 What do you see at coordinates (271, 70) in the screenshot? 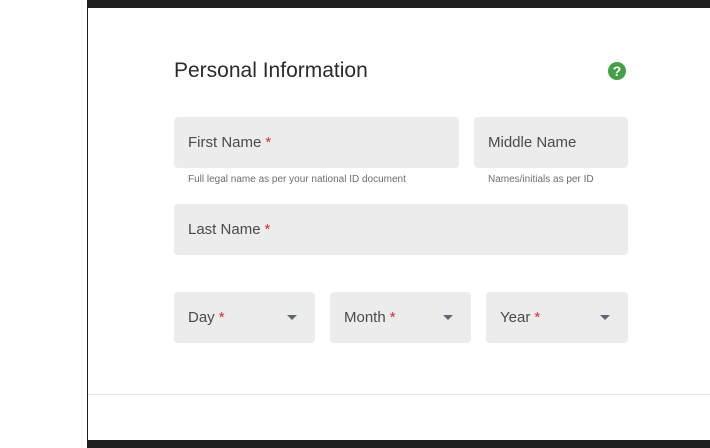
I see `section-title: Personal Information` at bounding box center [271, 70].